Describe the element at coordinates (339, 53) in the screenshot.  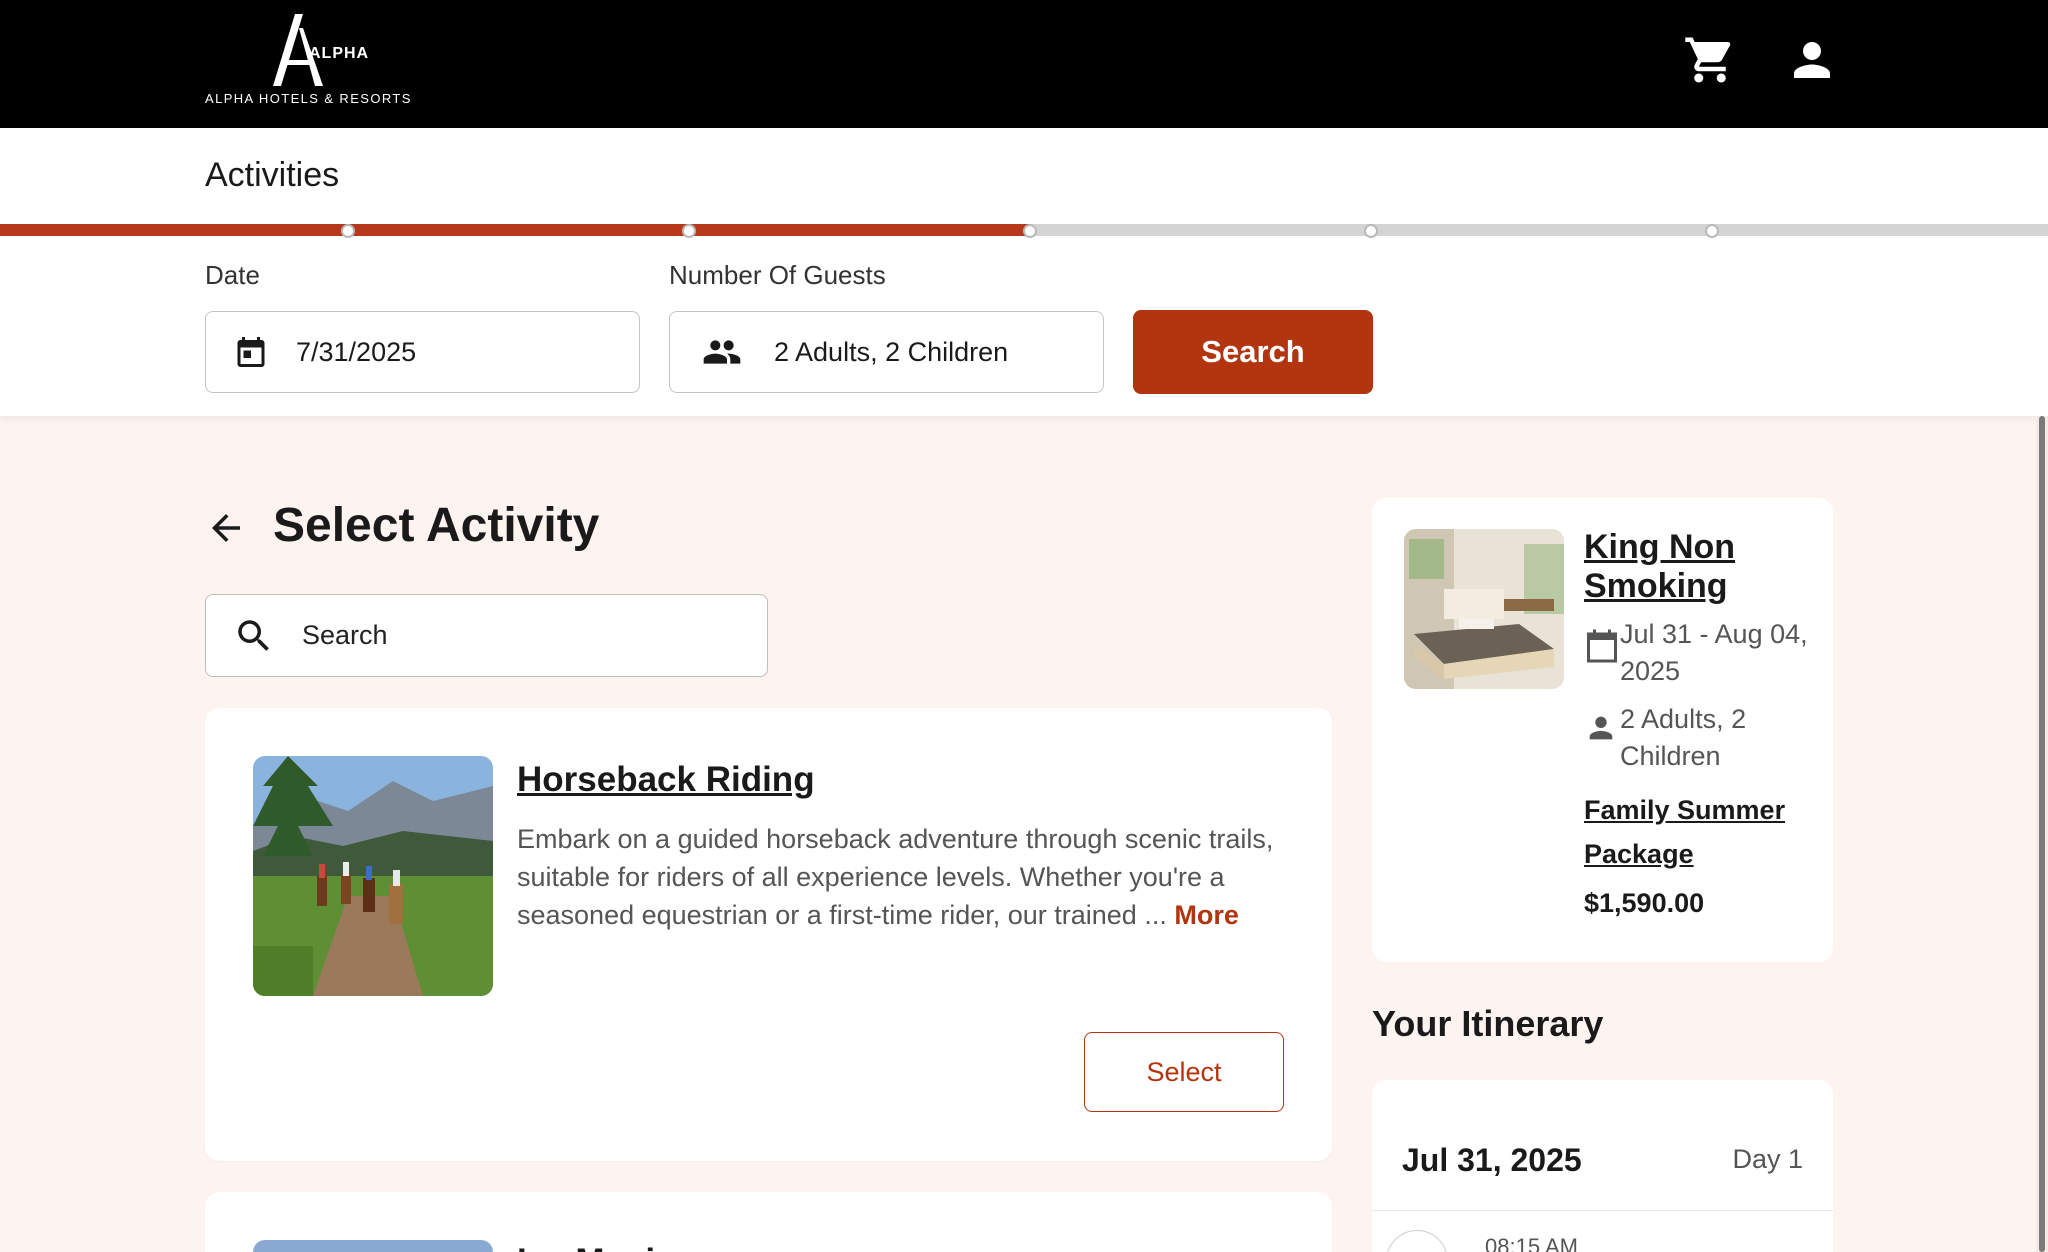
I see `brand-word: ALPHA` at that location.